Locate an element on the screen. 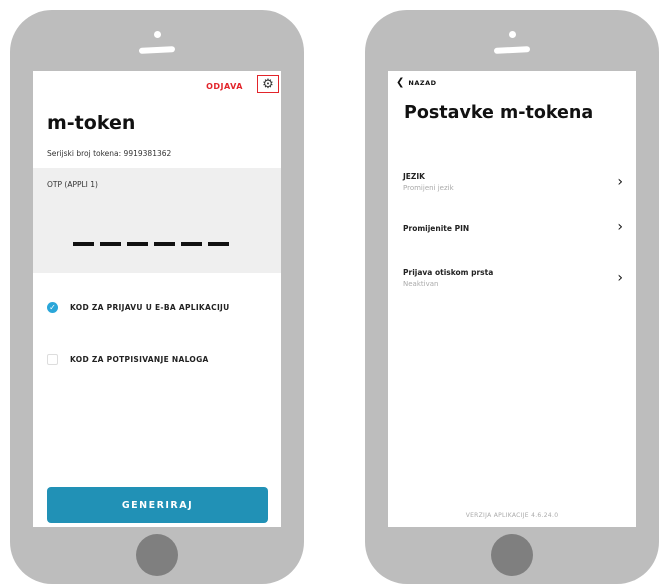 The width and height of the screenshot is (659, 584). option-login-code: ✓ KOD ZA PRIJAVU U E-BA APLIKACIJU is located at coordinates (138, 307).